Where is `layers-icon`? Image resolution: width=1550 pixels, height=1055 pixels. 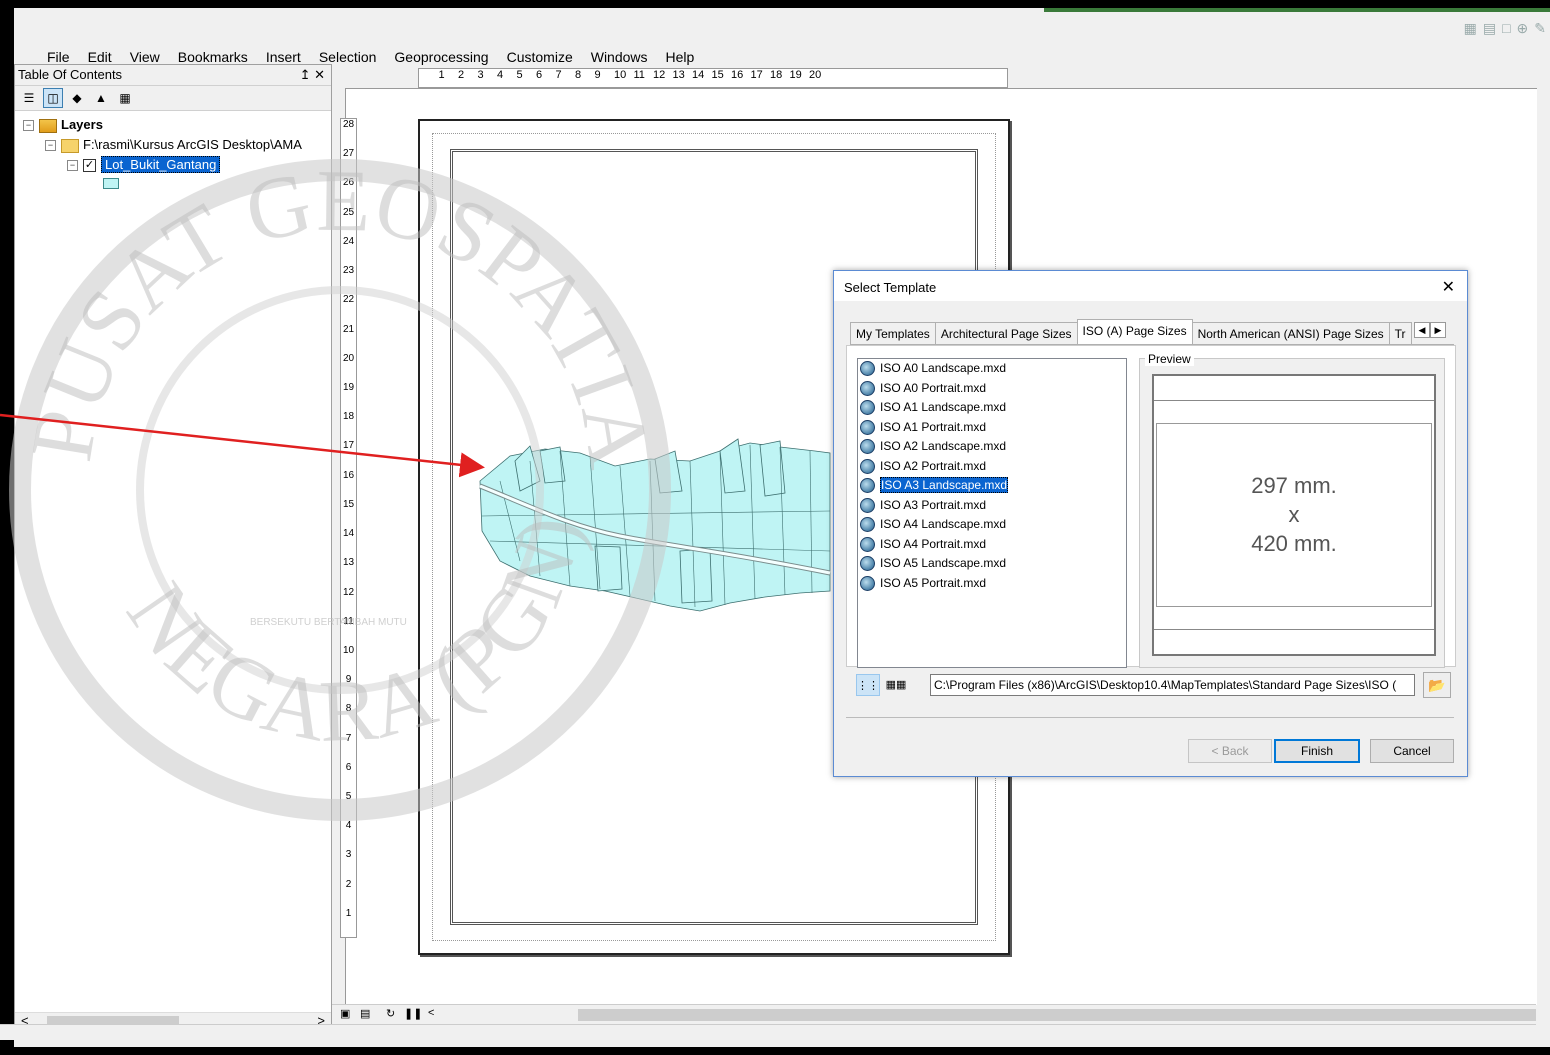
layers-icon is located at coordinates (48, 125).